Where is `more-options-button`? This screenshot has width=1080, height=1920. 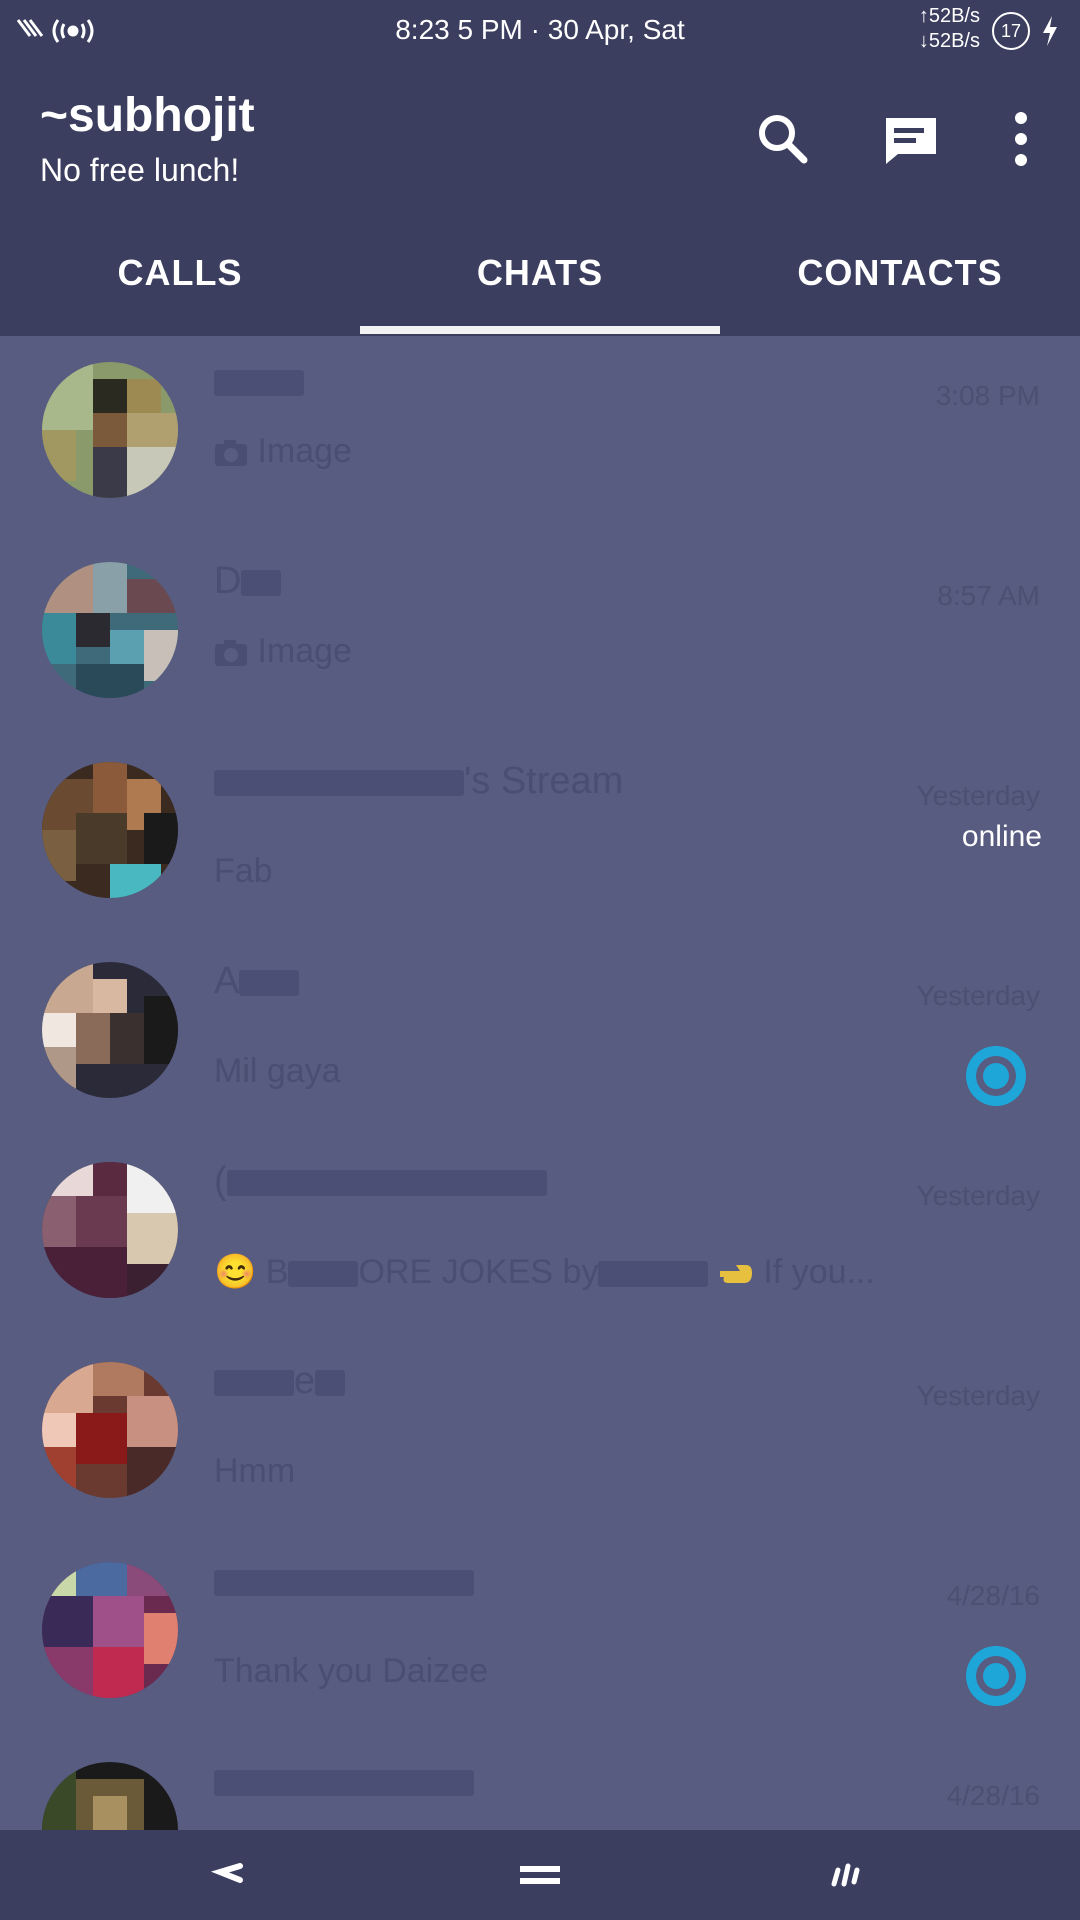
more-options-button is located at coordinates (1021, 139).